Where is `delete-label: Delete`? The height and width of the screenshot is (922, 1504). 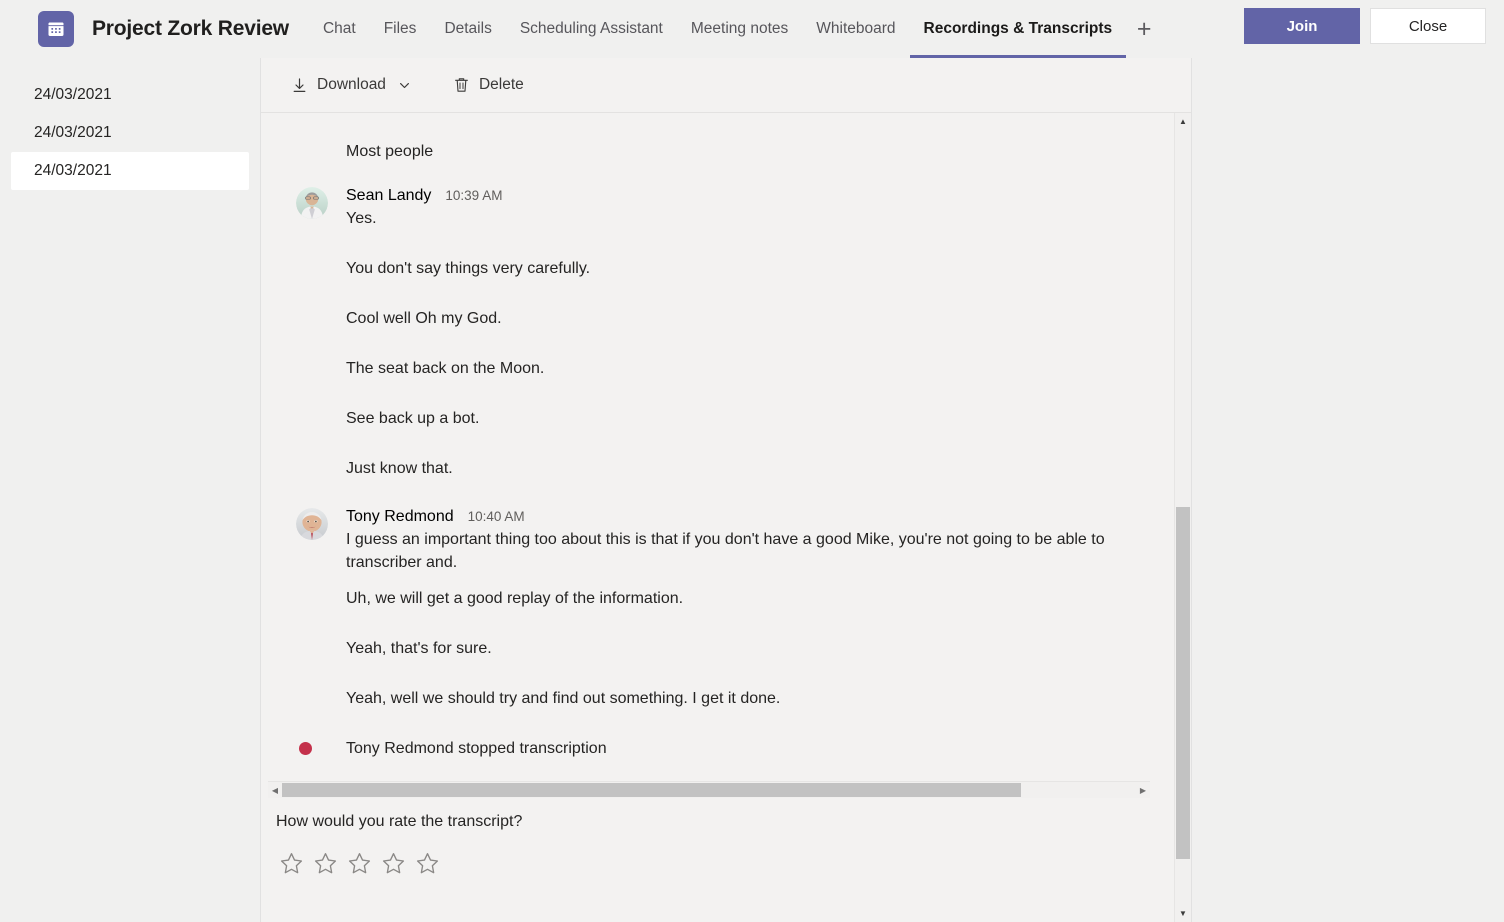
delete-label: Delete is located at coordinates (501, 84).